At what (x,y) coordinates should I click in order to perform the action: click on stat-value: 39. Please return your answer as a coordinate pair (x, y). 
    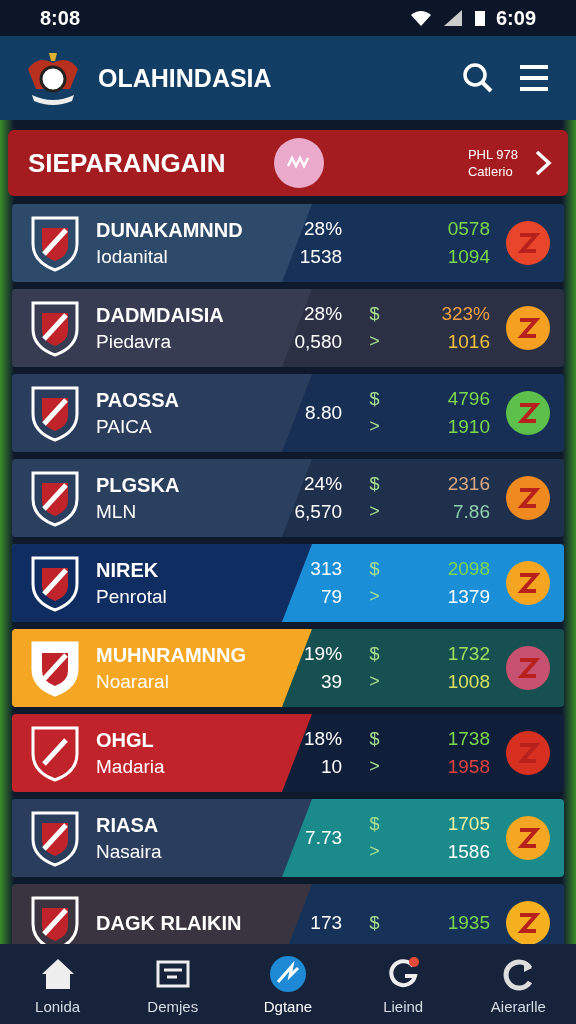
    Looking at the image, I should click on (331, 682).